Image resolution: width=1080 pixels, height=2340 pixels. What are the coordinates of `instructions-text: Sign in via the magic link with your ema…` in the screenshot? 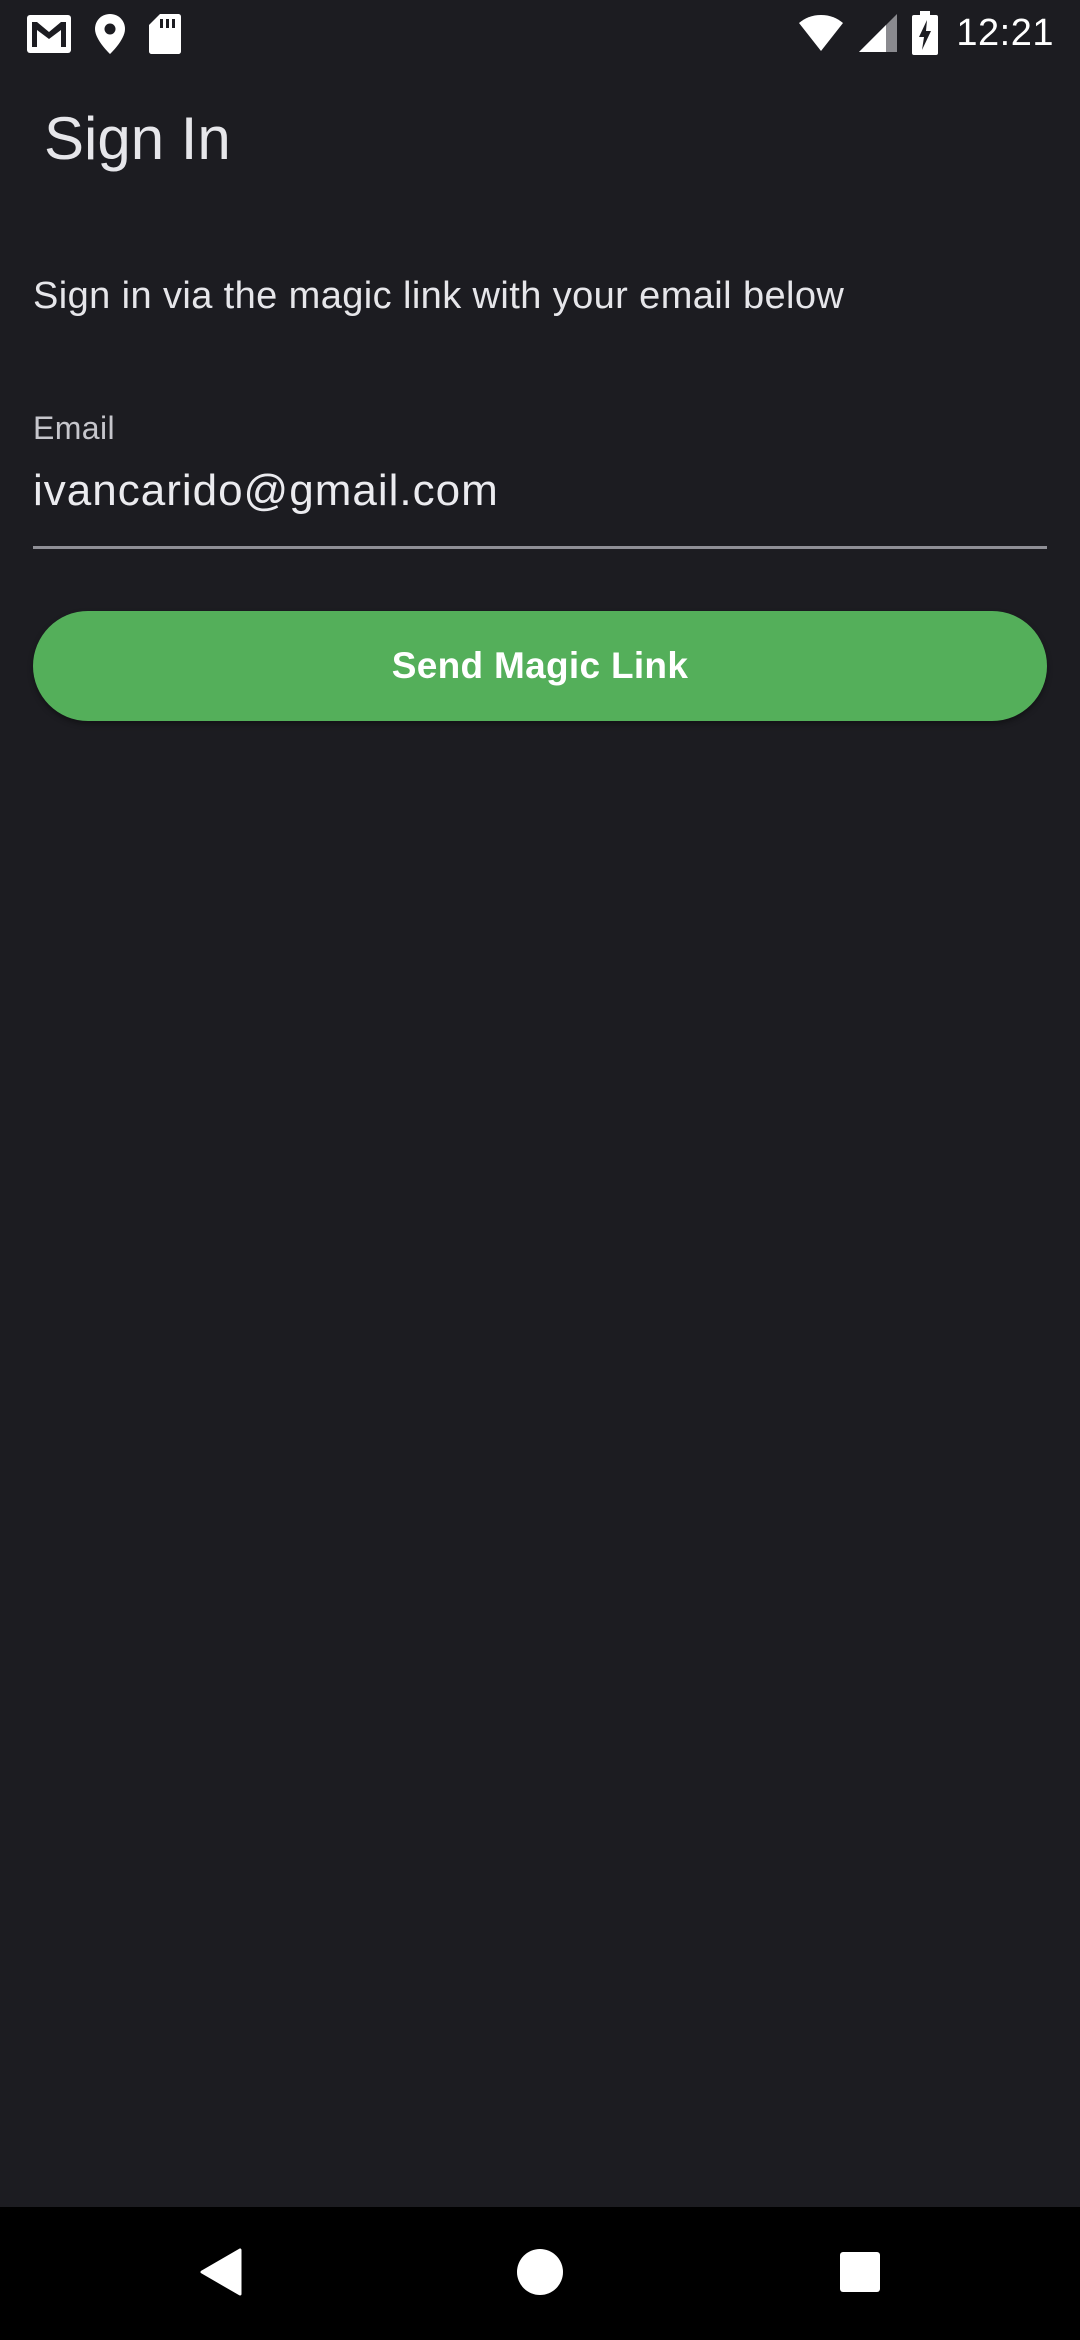 It's located at (439, 296).